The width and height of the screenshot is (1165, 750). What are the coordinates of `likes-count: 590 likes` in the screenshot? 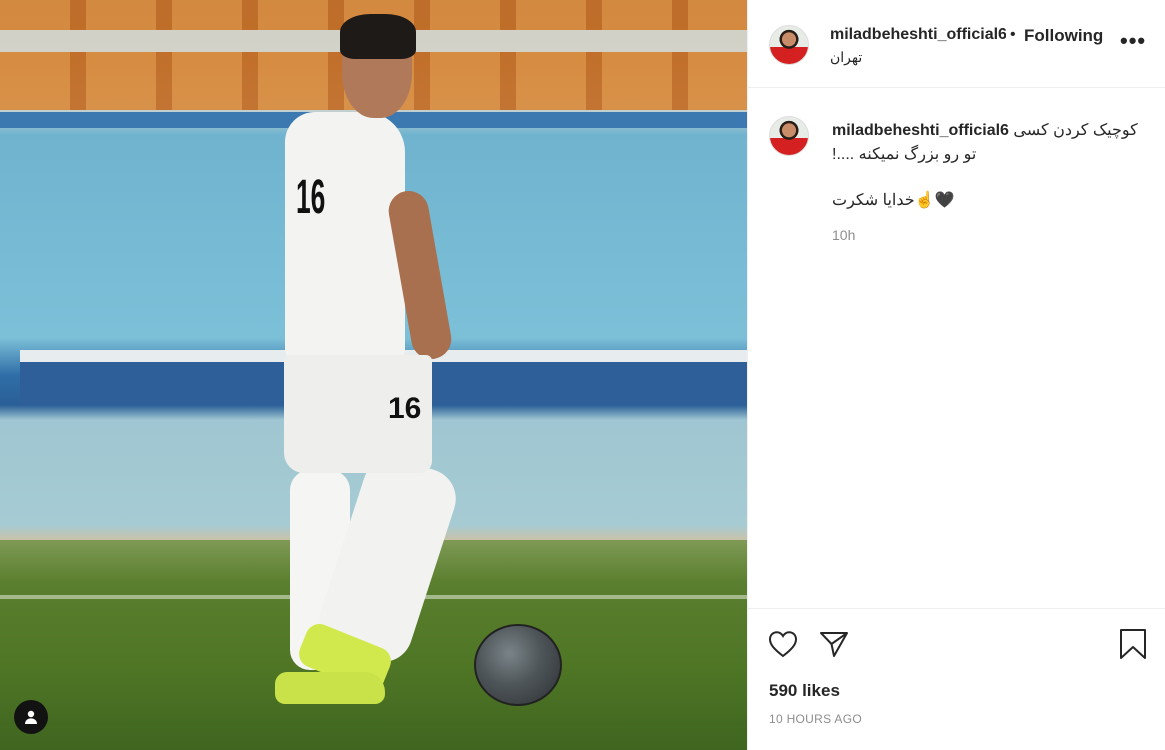 It's located at (804, 691).